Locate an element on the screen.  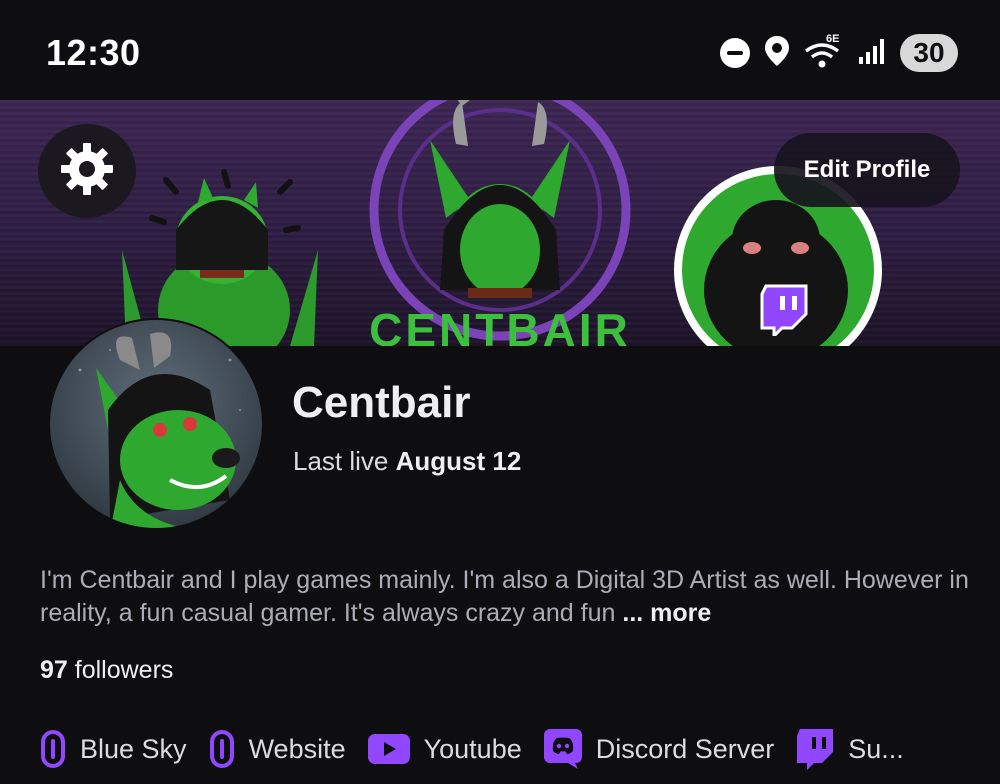
banner-logo-text: CENTBAIR is located at coordinates (500, 325).